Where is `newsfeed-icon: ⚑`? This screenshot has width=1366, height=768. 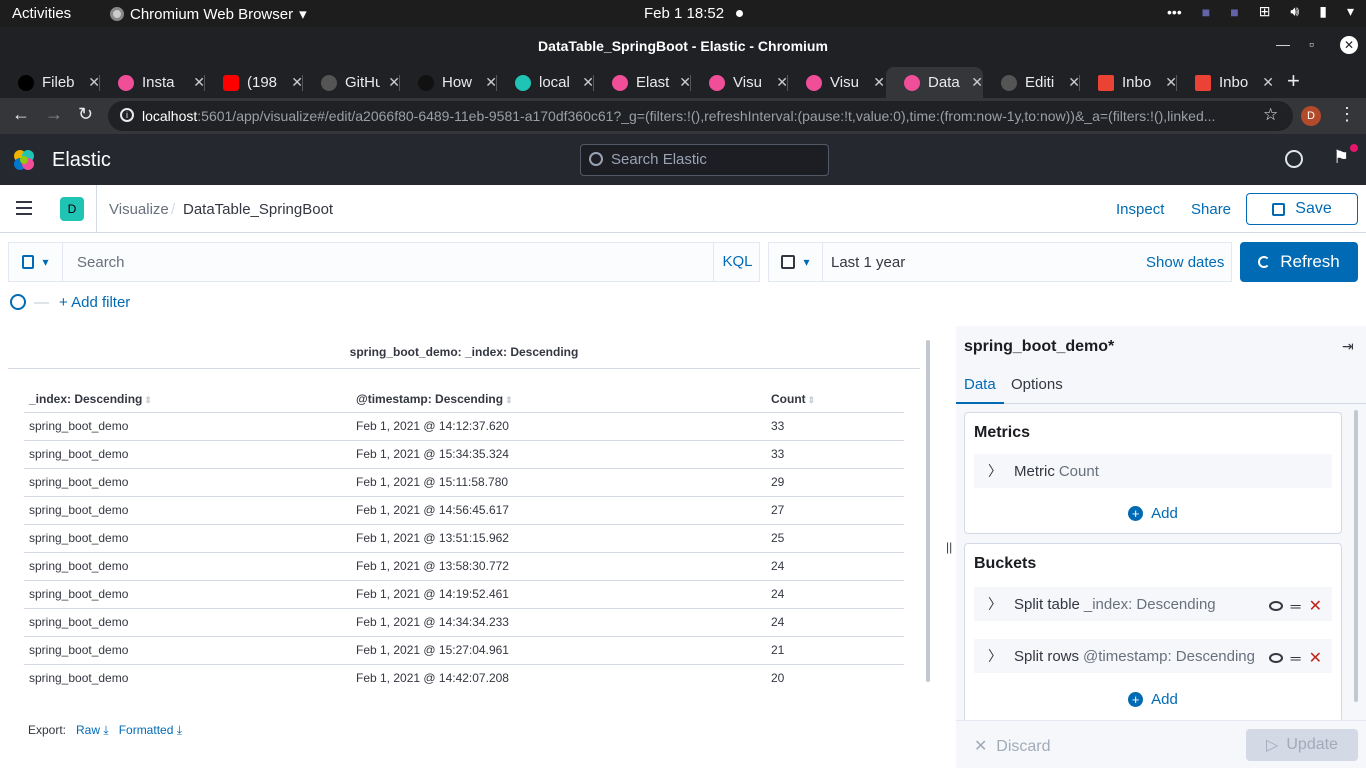
newsfeed-icon: ⚑ is located at coordinates (1341, 157).